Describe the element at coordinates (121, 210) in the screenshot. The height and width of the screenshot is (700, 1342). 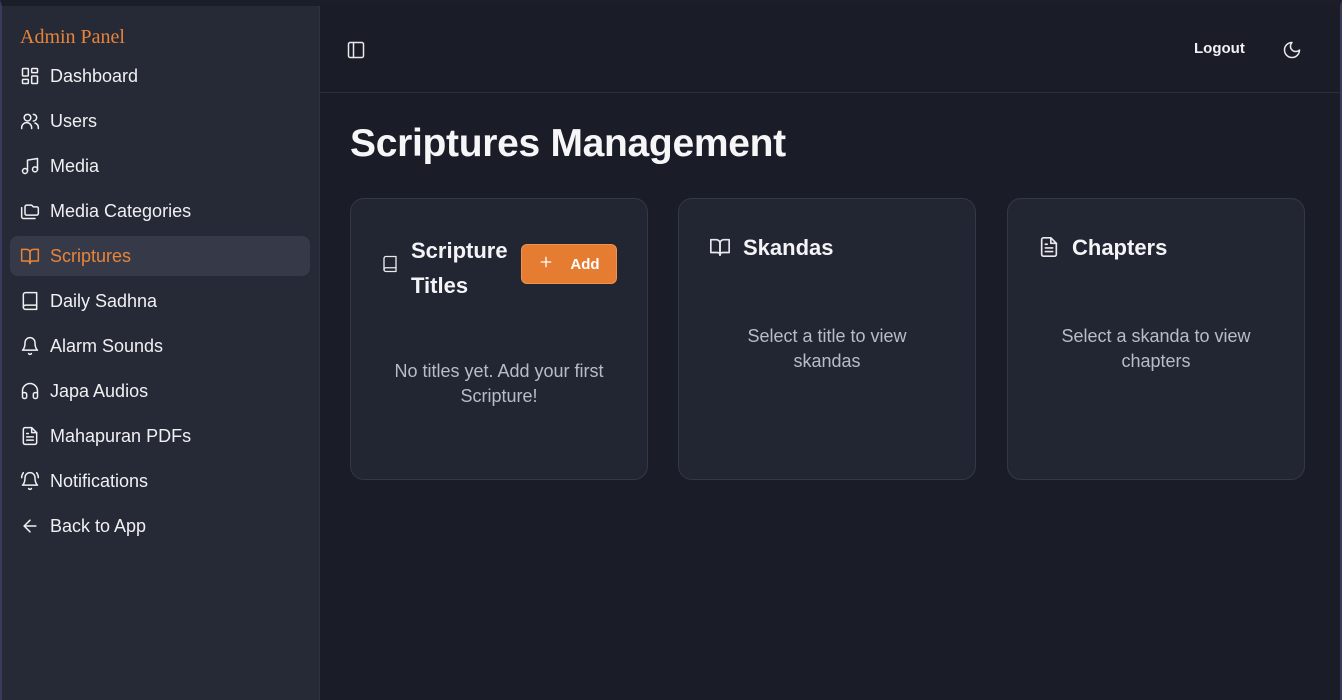
I see `sidebar-item-label: Media Categories` at that location.